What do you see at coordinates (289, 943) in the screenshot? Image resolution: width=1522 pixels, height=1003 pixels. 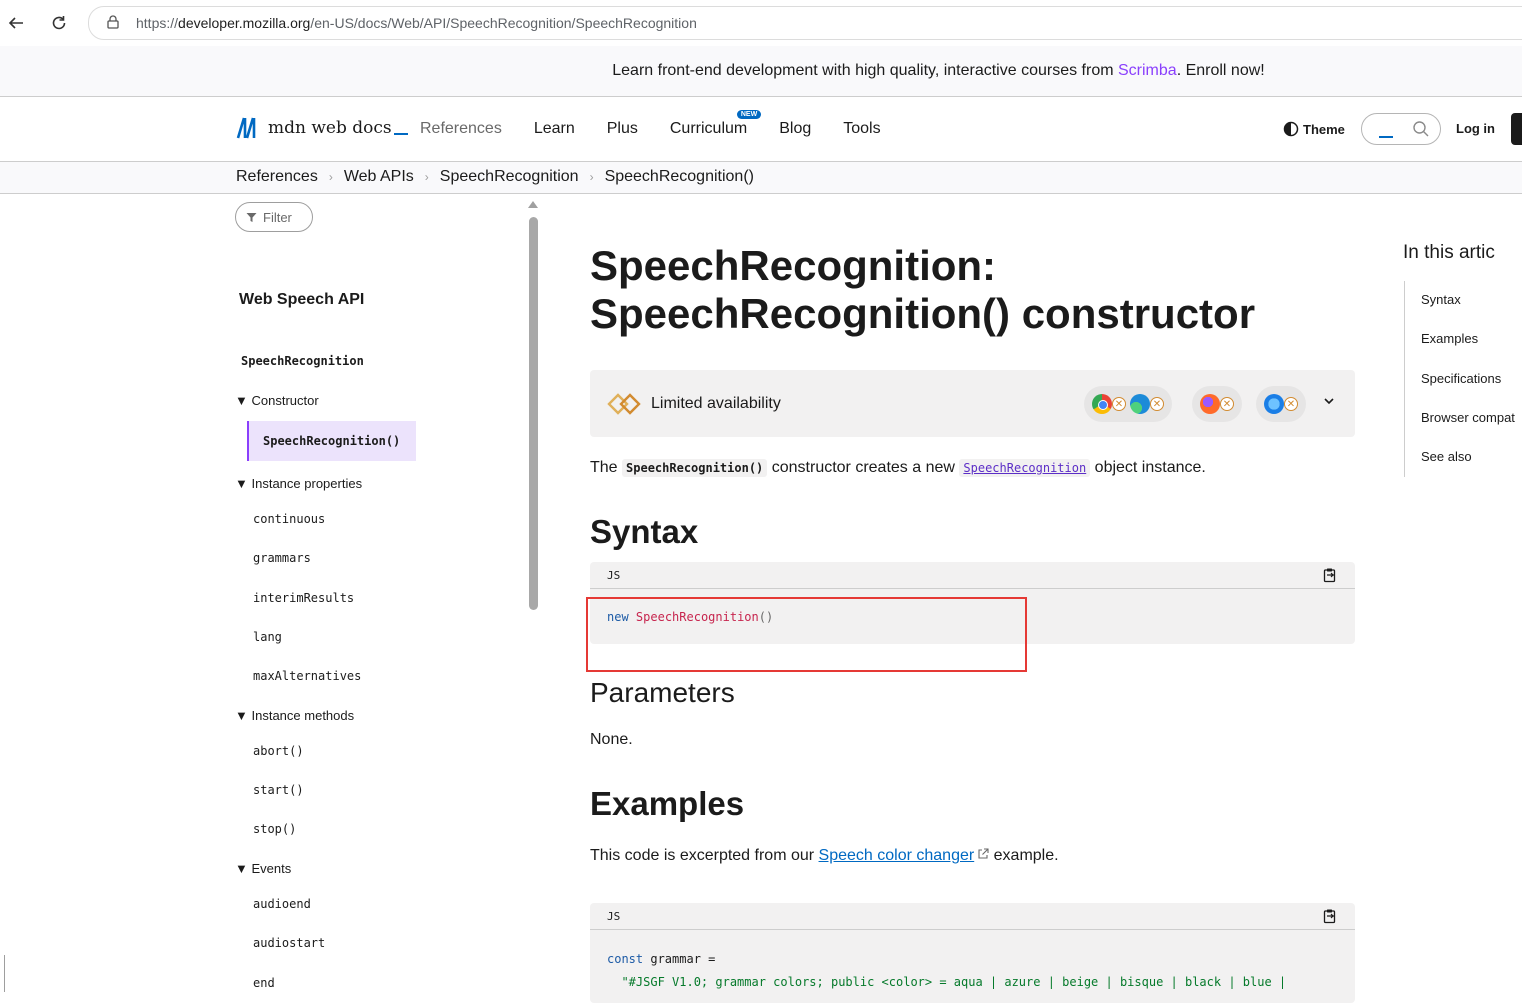 I see `sidebar-item-audiostart: audiostart` at bounding box center [289, 943].